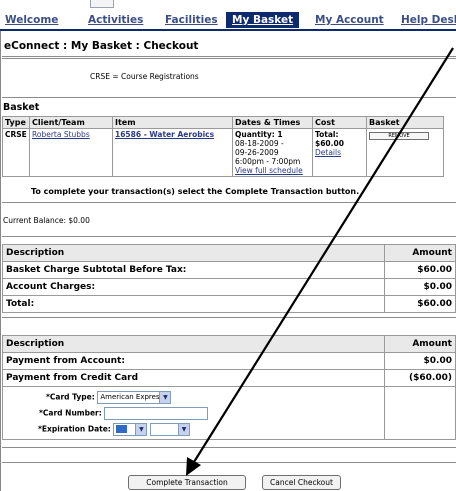 Image resolution: width=456 pixels, height=491 pixels. I want to click on current-balance: Current Balance: $0.00, so click(46, 220).